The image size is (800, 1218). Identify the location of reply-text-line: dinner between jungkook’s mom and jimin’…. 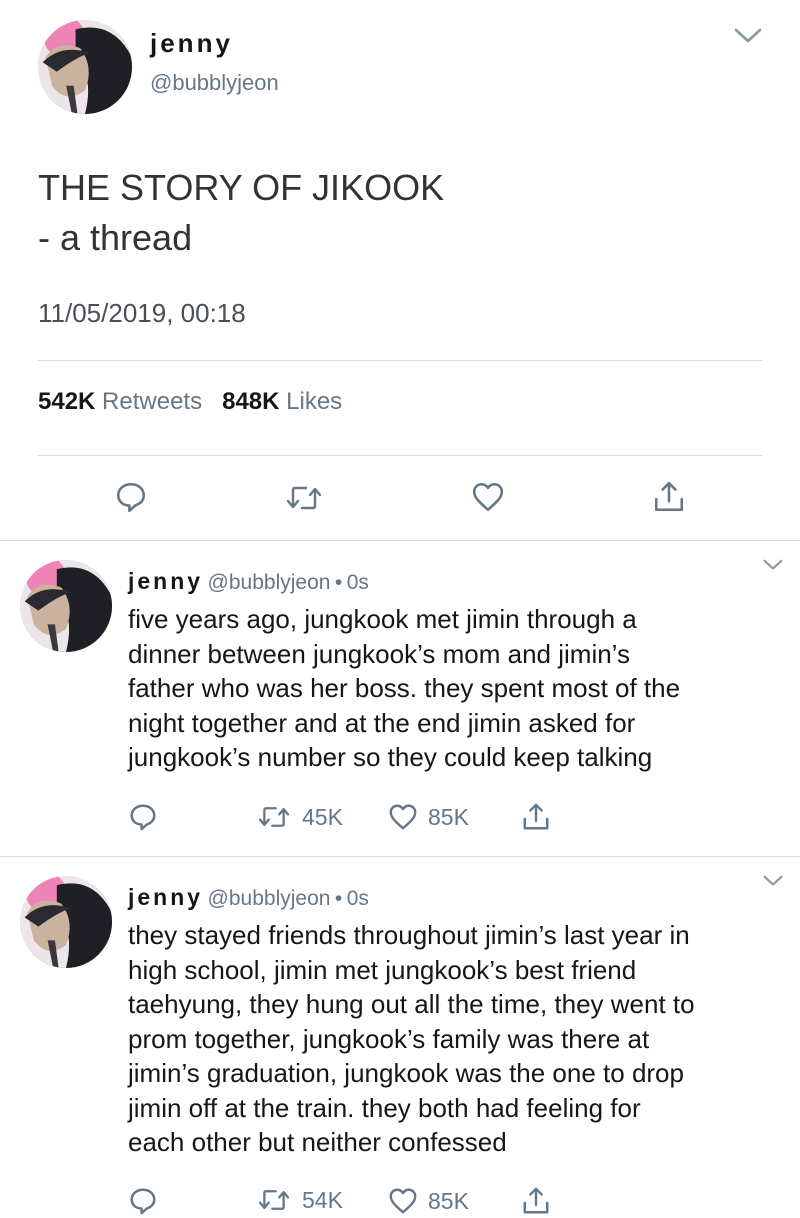
(379, 653).